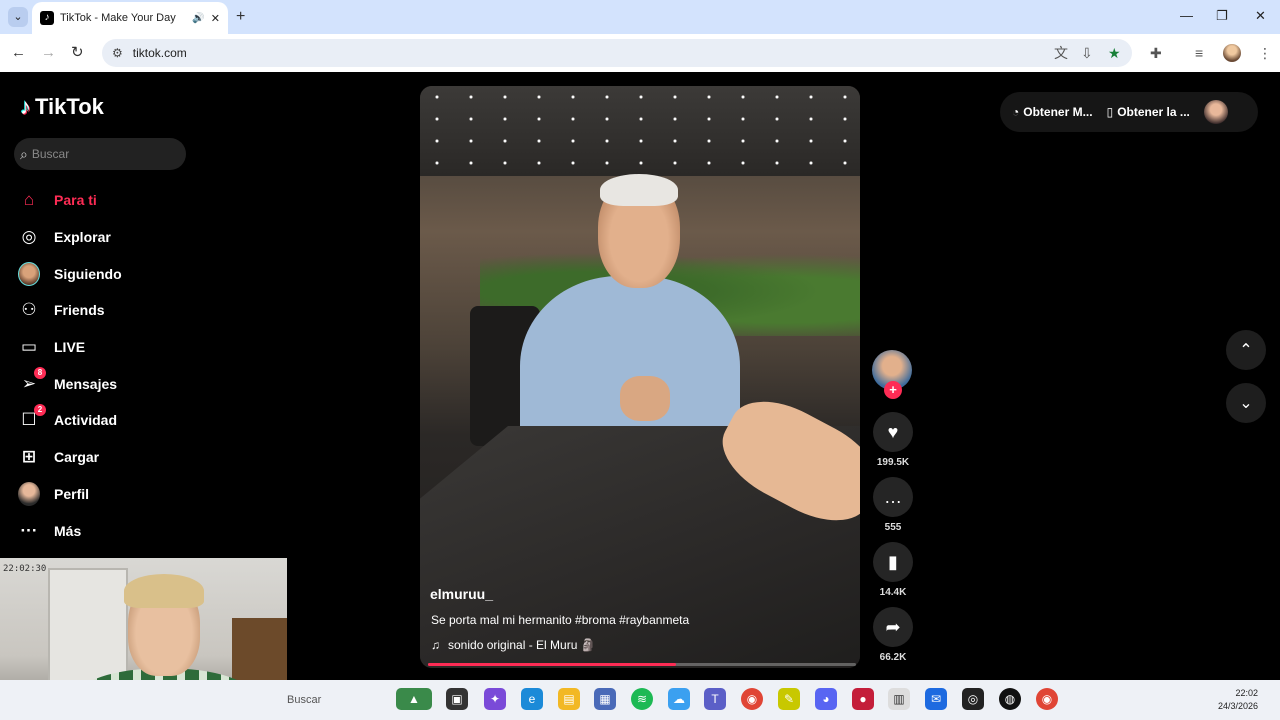 This screenshot has height=720, width=1280. Describe the element at coordinates (29, 457) in the screenshot. I see `upload-icon: ⊞` at that location.